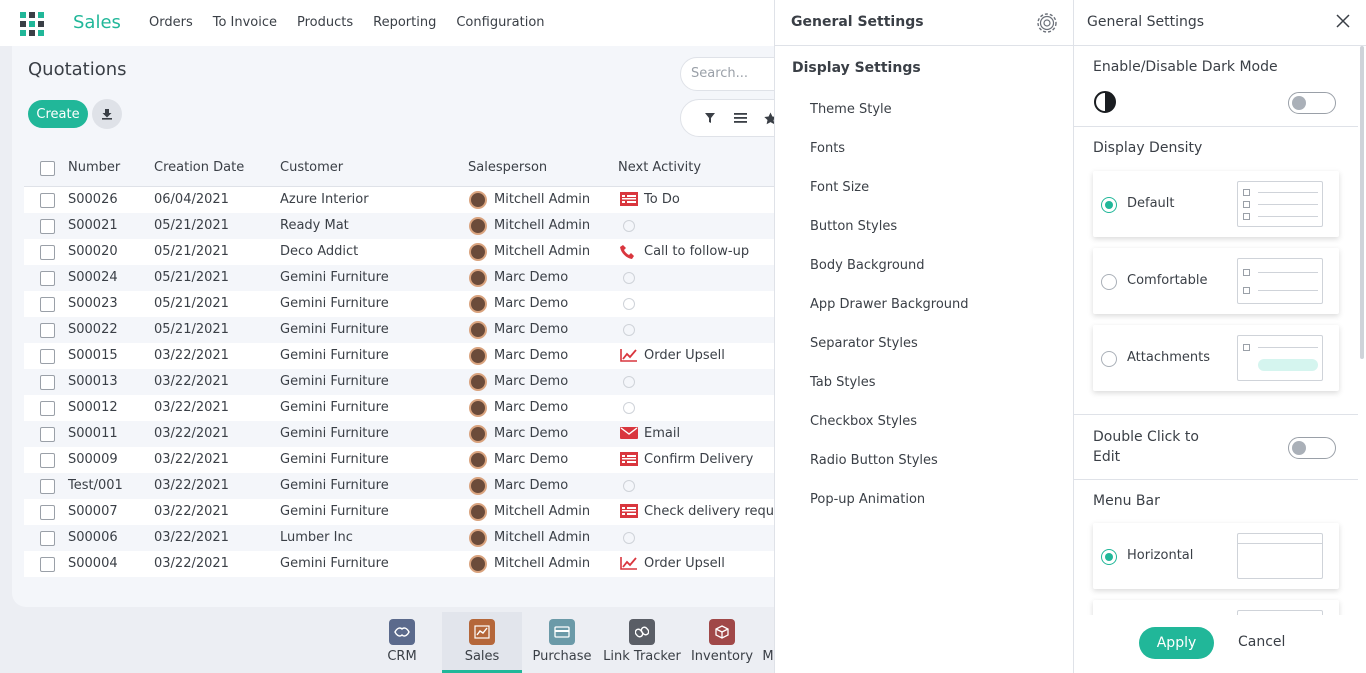  What do you see at coordinates (874, 460) in the screenshot?
I see `nav-radio-button-styles: Radio Button Styles` at bounding box center [874, 460].